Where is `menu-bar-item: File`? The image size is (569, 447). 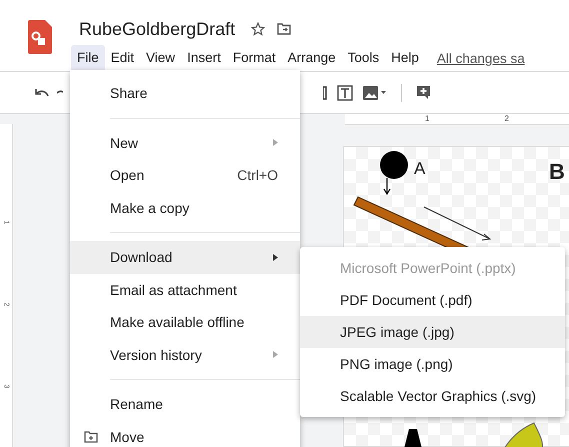
menu-bar-item: File is located at coordinates (88, 58).